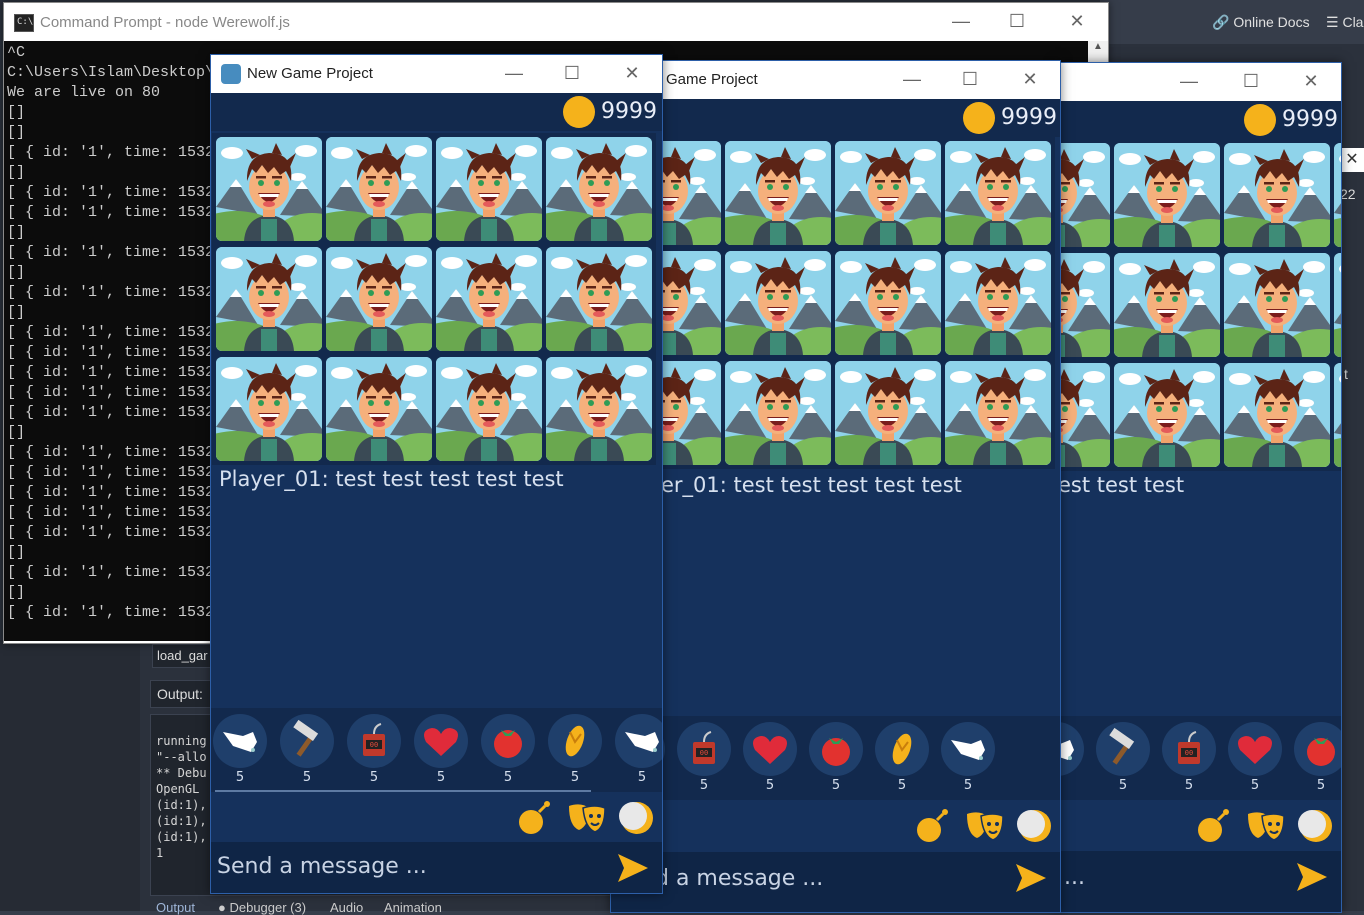  Describe the element at coordinates (811, 485) in the screenshot. I see `chat-message: er_01: test test test test test` at that location.